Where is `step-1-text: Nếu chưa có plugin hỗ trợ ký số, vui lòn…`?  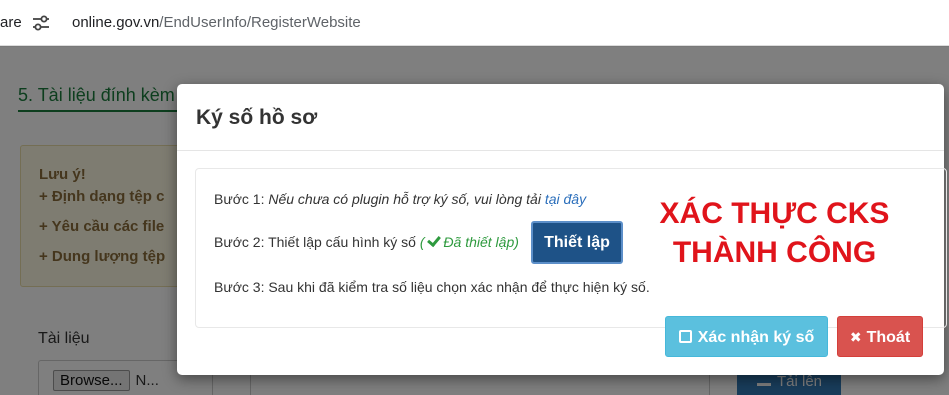
step-1-text: Nếu chưa có plugin hỗ trợ ký số, vui lòn… is located at coordinates (406, 199).